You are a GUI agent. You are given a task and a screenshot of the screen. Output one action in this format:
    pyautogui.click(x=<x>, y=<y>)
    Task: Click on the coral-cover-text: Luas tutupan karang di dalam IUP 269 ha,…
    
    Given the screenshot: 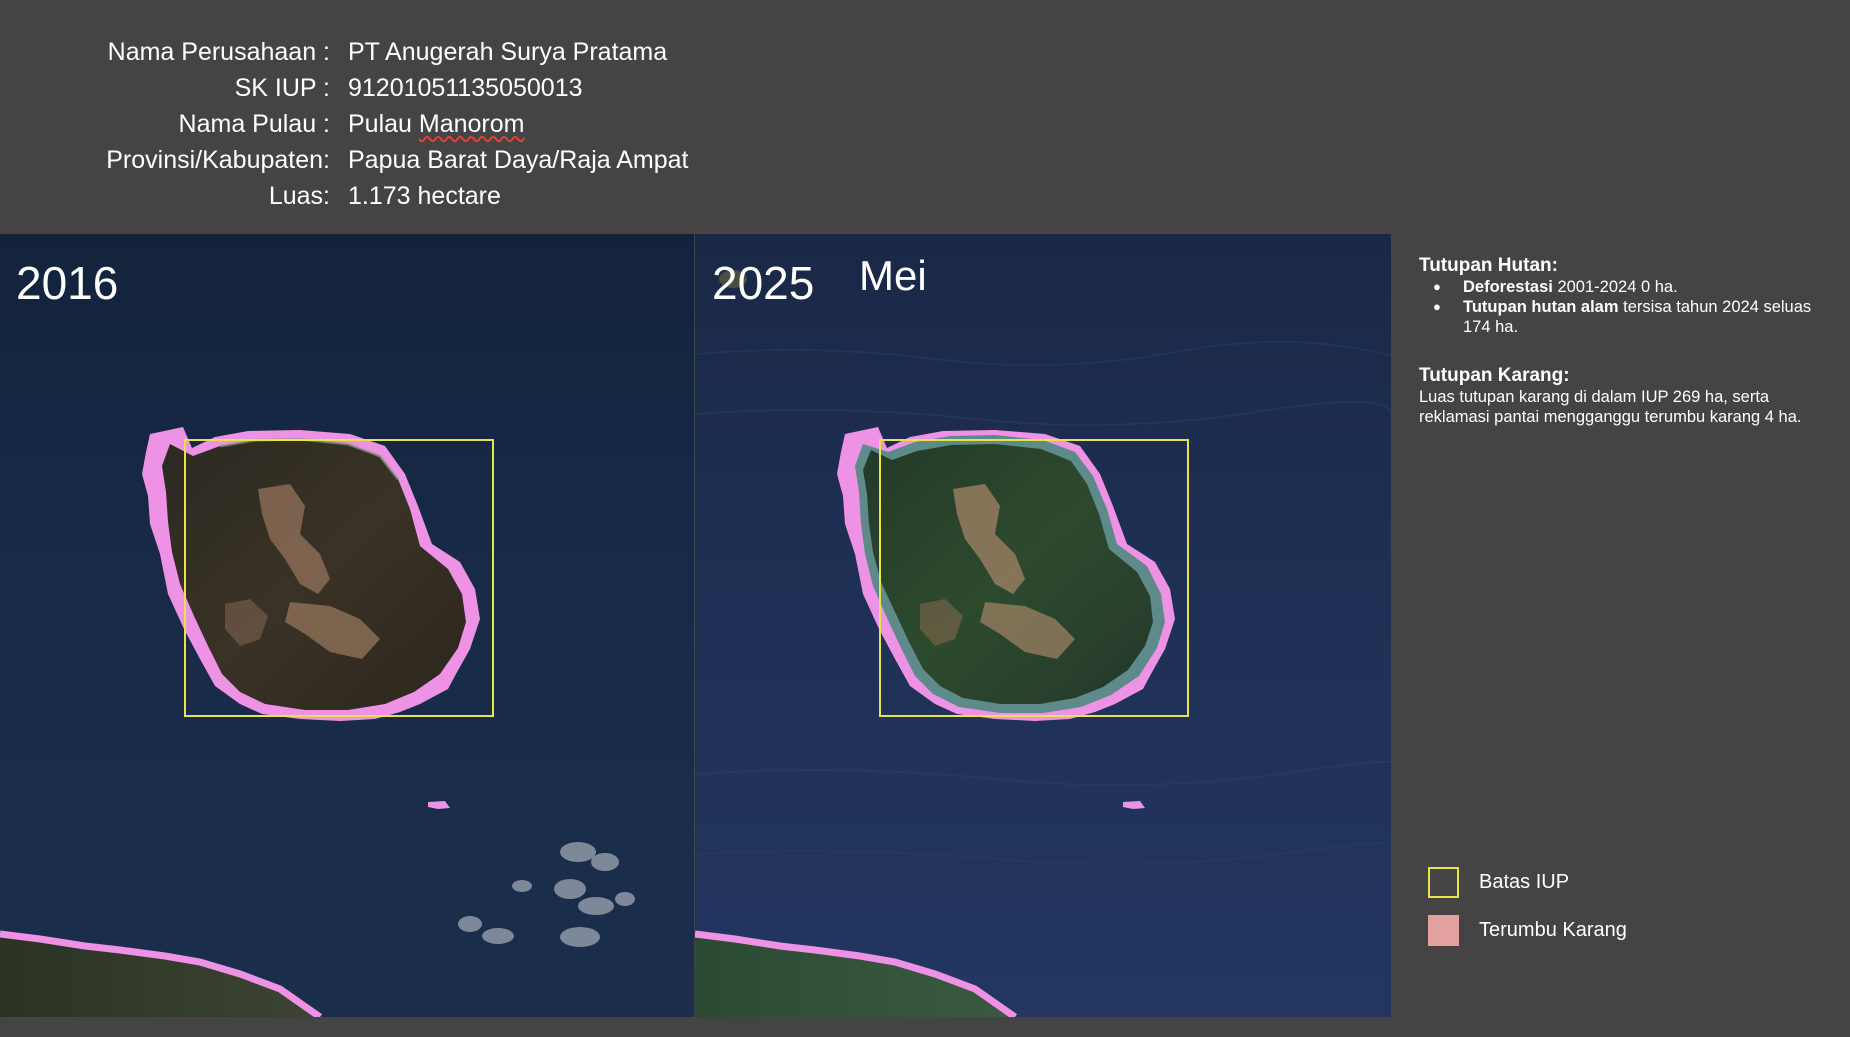 What is the action you would take?
    pyautogui.click(x=1610, y=407)
    